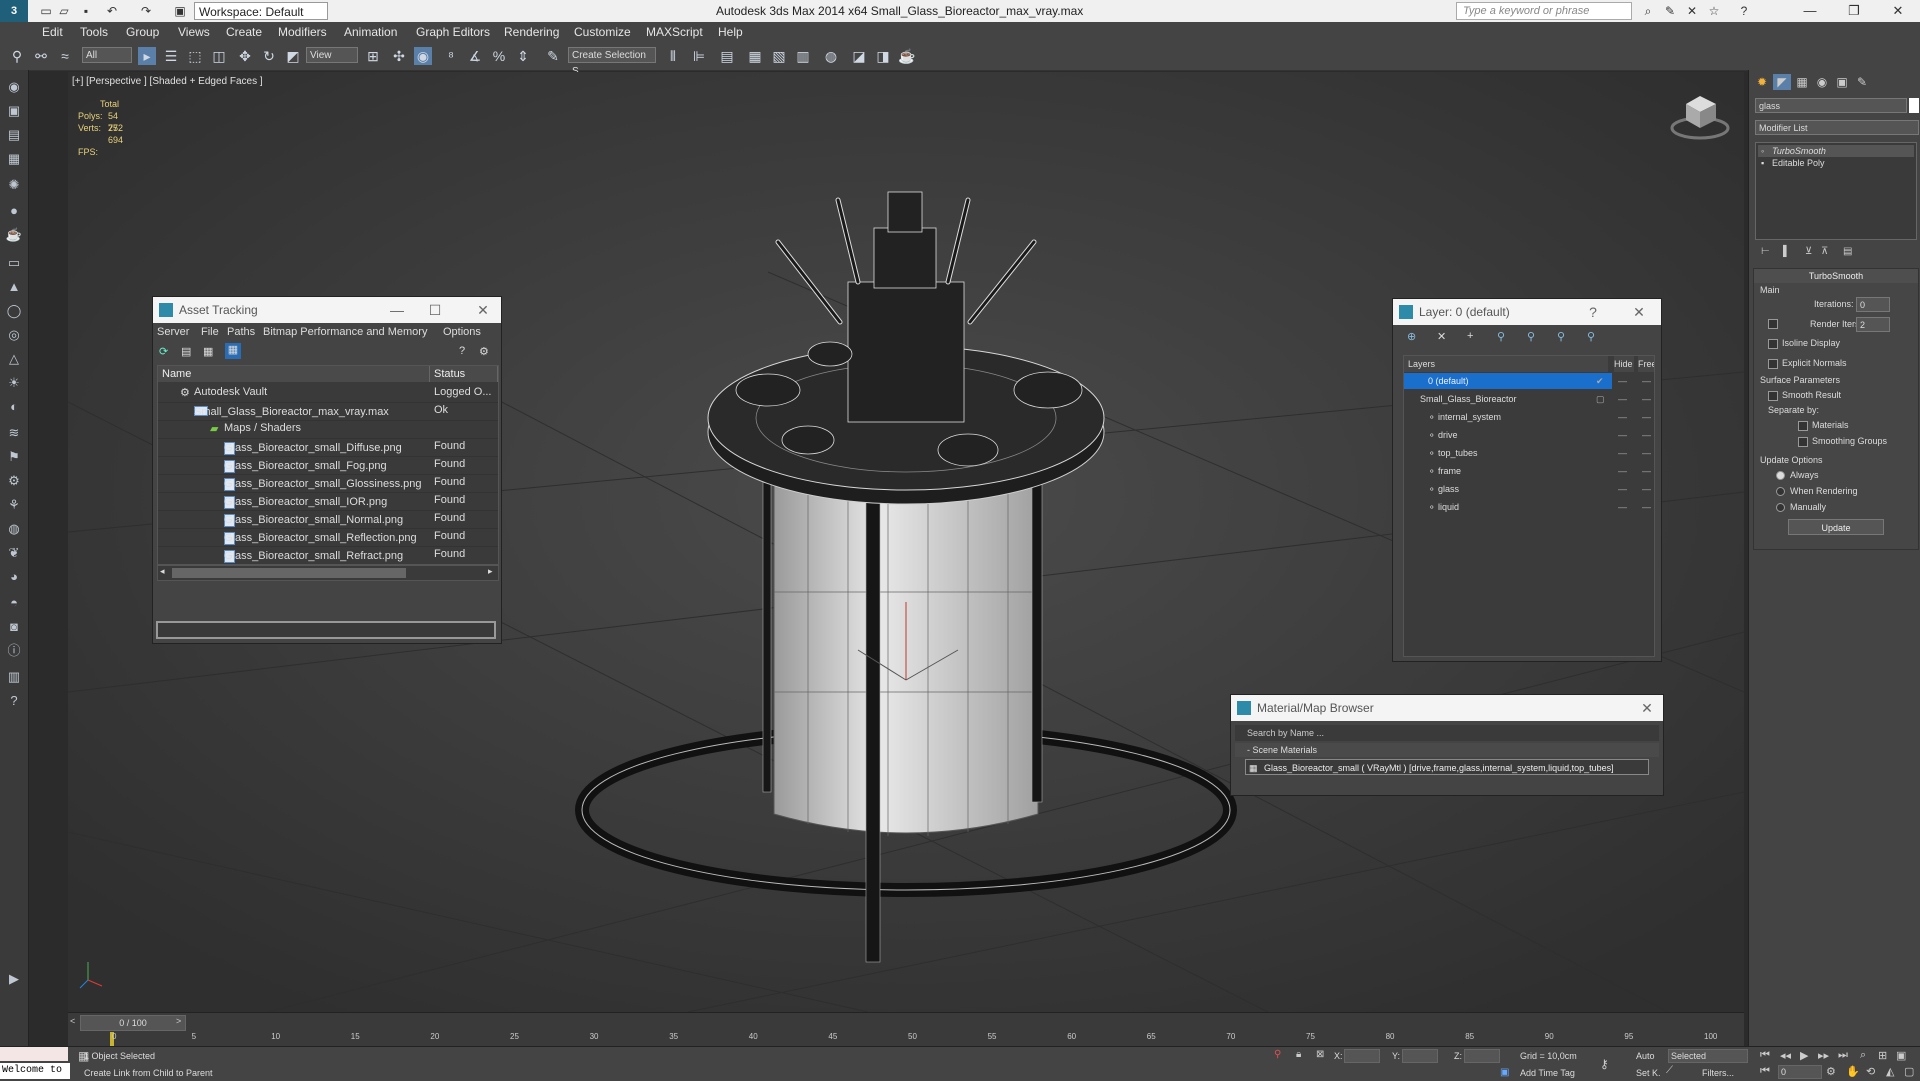  Describe the element at coordinates (1529, 435) in the screenshot. I see `layer-object-row: ⚬ drive — —` at that location.